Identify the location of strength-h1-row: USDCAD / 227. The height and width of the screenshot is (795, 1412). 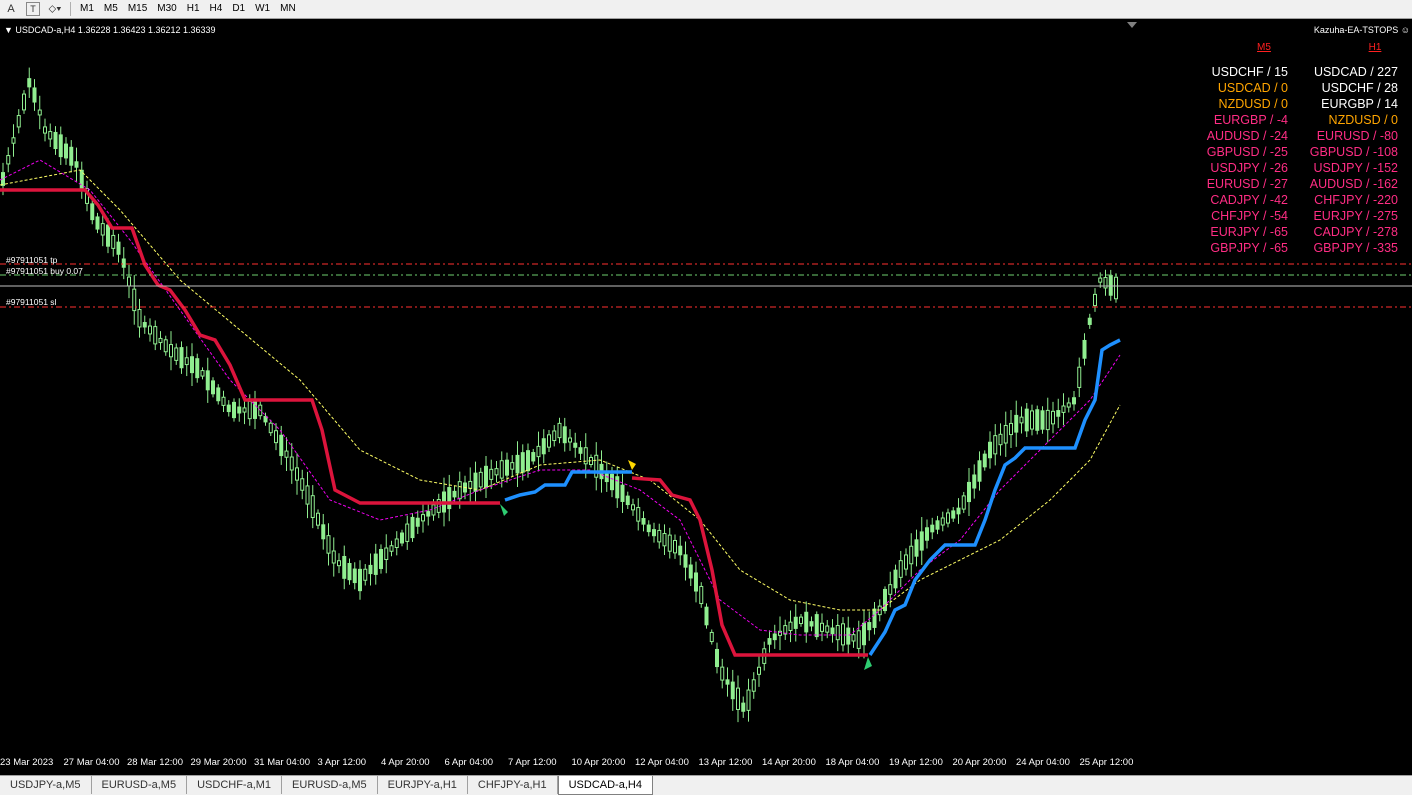
(1355, 72).